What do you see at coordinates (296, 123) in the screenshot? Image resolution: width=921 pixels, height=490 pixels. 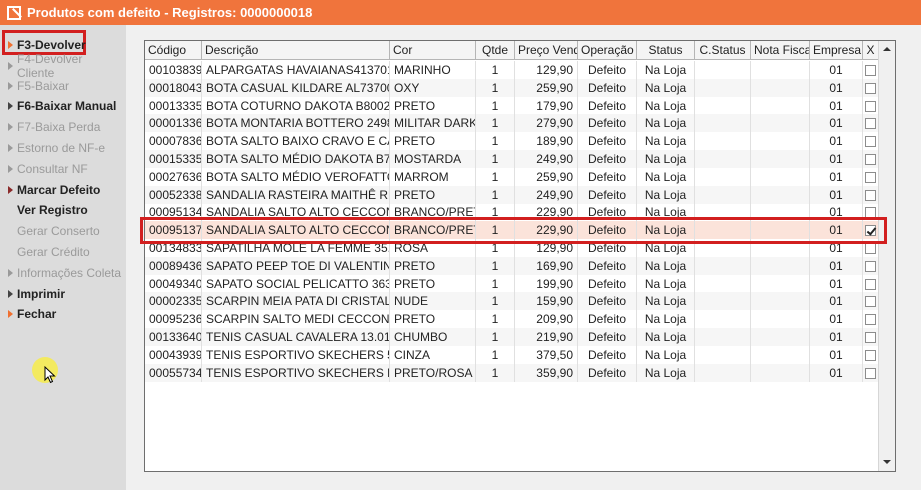 I see `cell-descricao: BOTA MONTARIA BOTTERO 249806` at bounding box center [296, 123].